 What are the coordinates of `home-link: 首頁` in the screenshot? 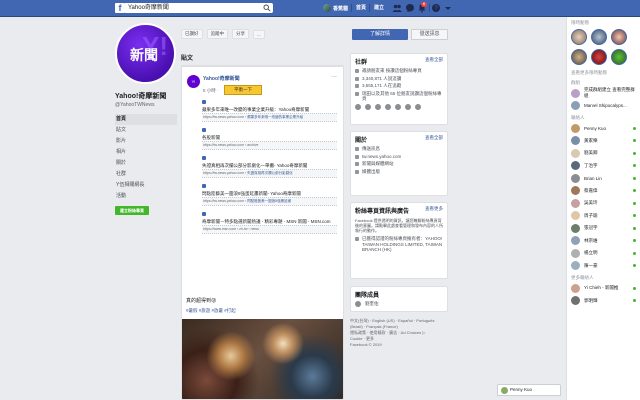 It's located at (361, 8).